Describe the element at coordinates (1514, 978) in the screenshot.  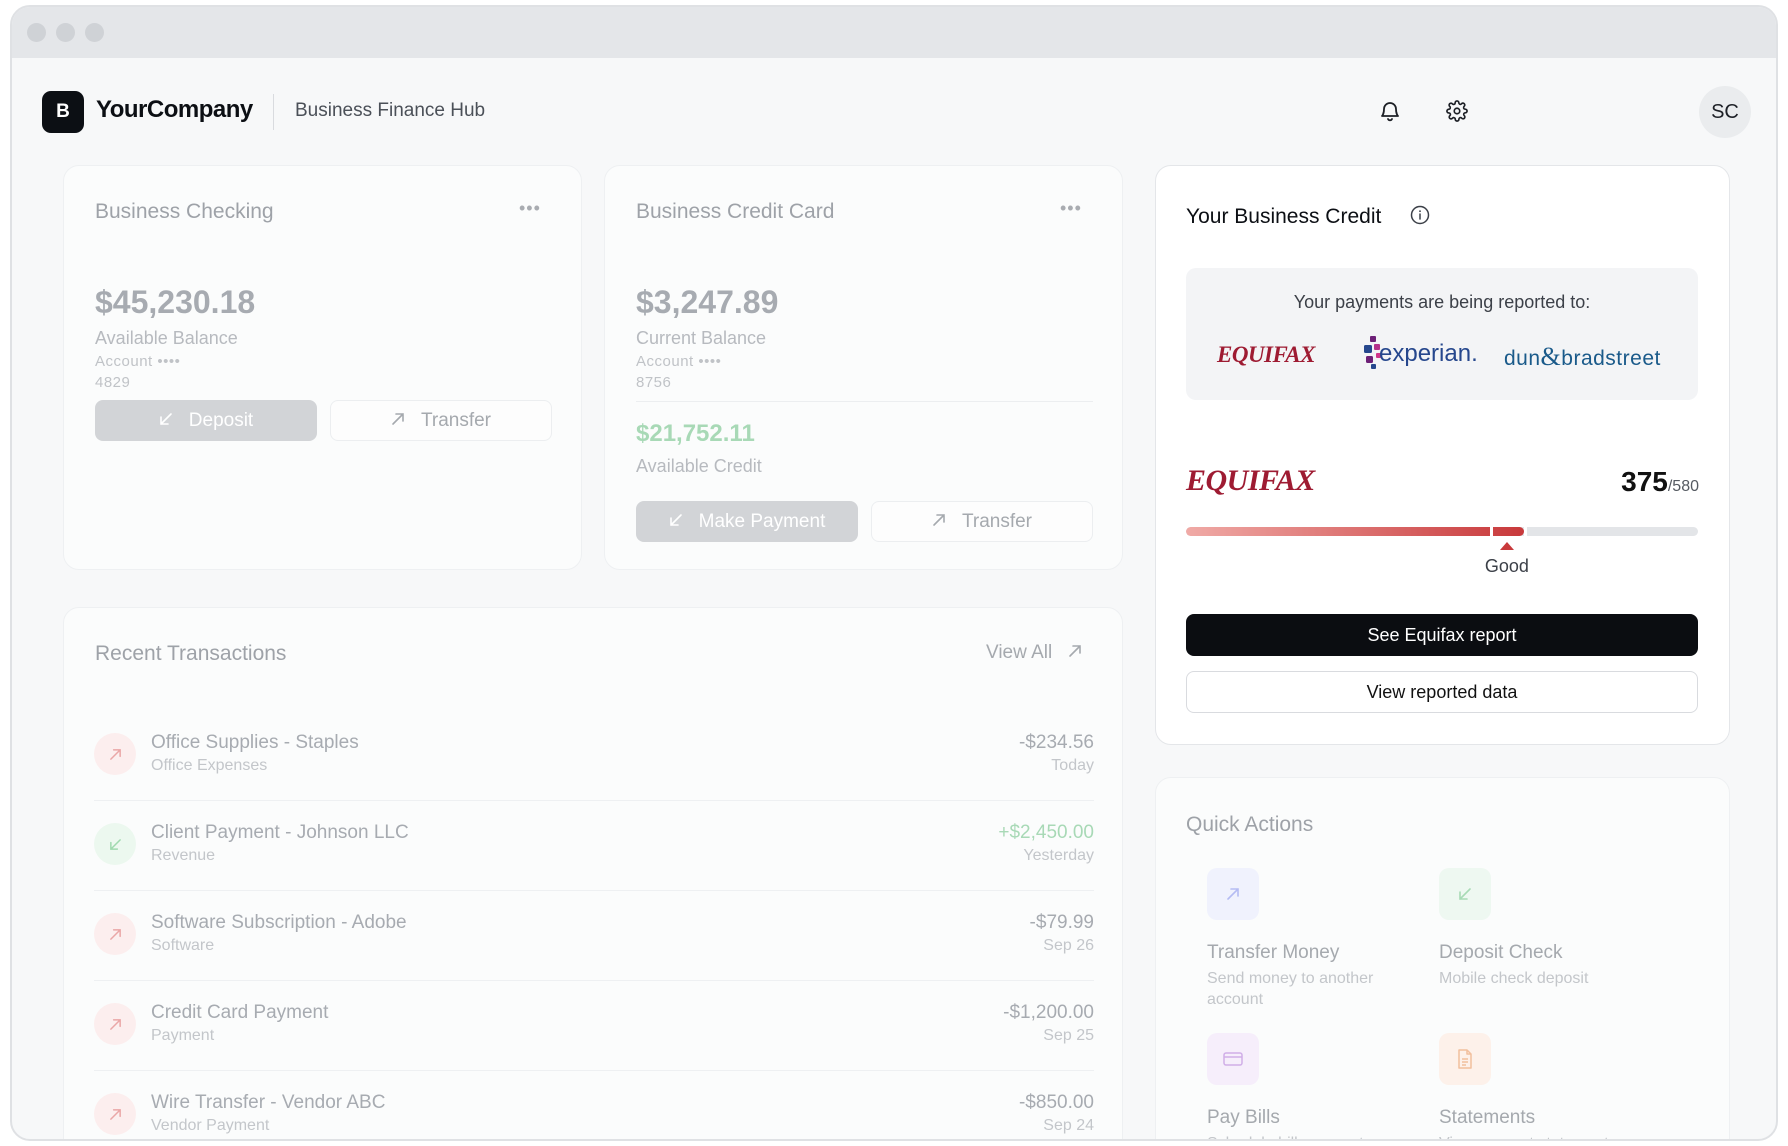
I see `quick-action-desc: Mobile check deposit` at that location.